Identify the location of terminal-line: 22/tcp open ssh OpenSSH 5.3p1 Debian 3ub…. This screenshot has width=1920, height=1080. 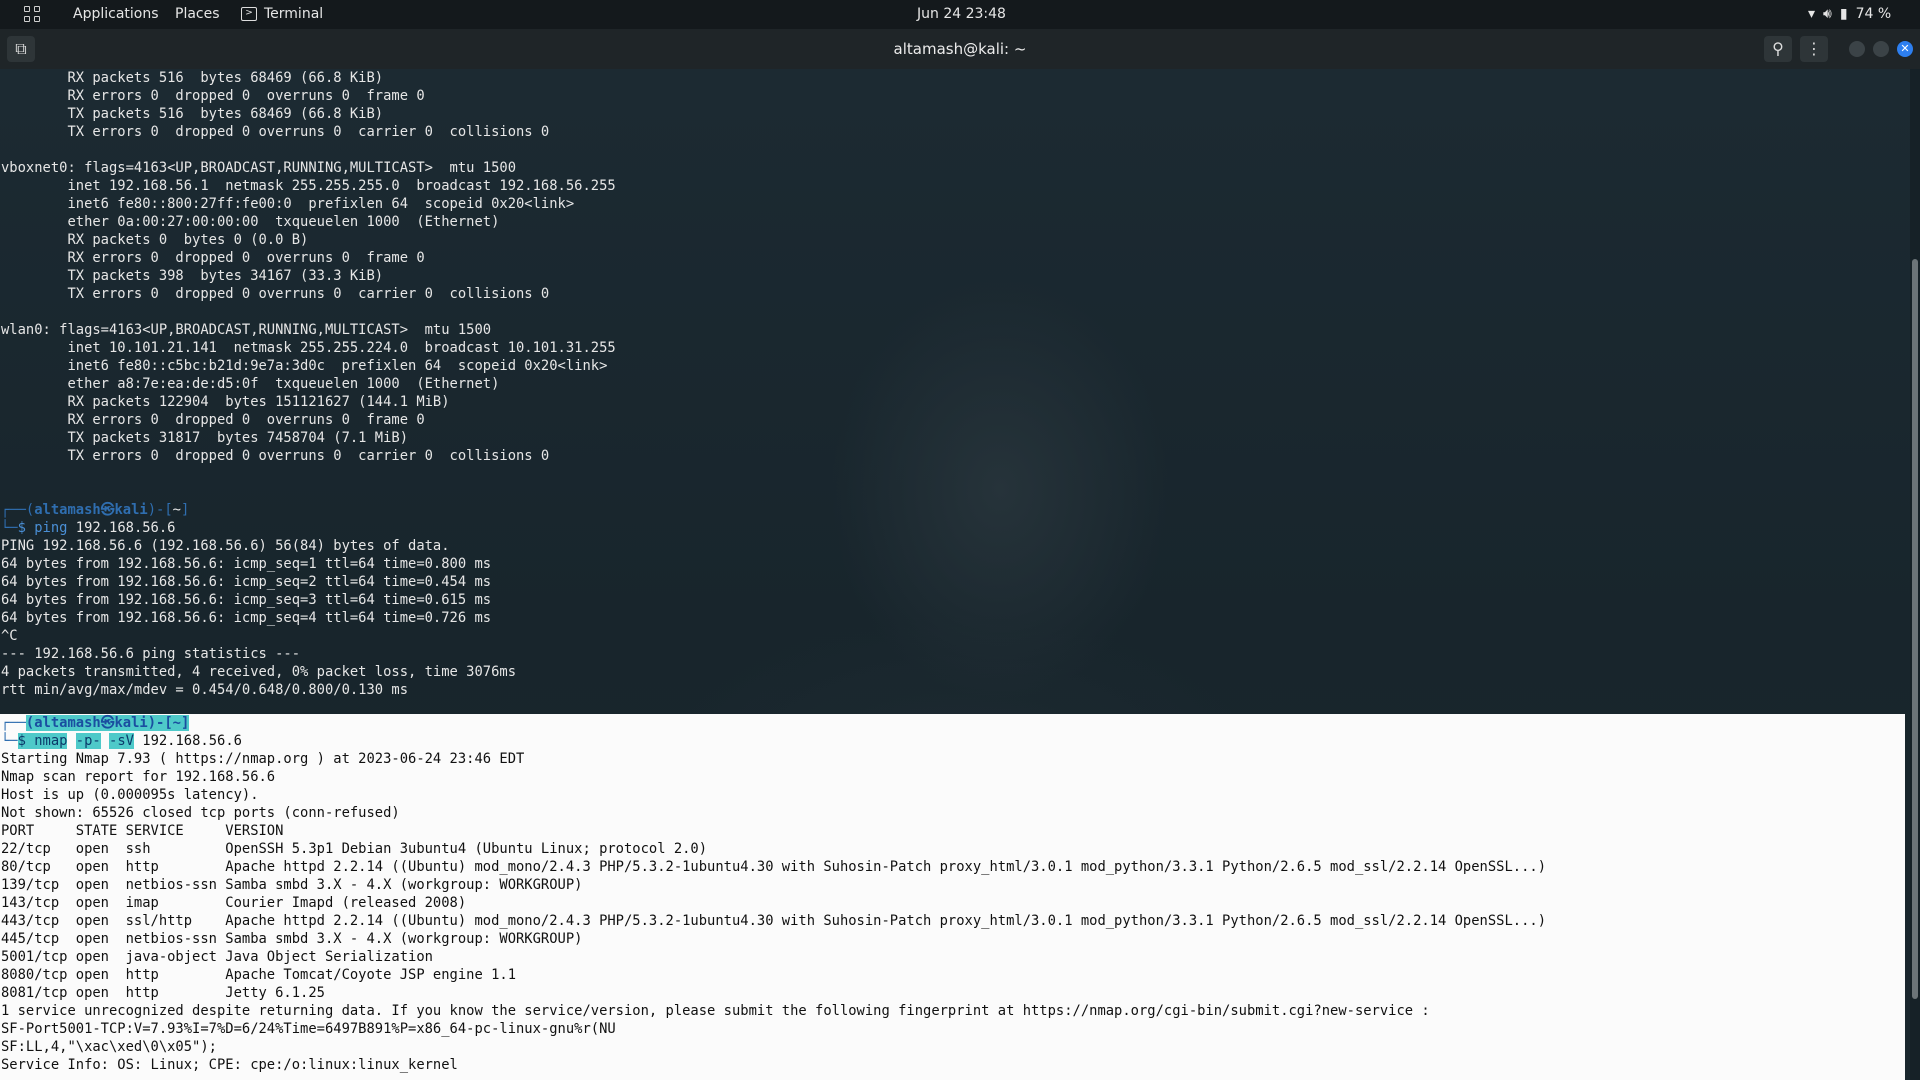
(354, 849).